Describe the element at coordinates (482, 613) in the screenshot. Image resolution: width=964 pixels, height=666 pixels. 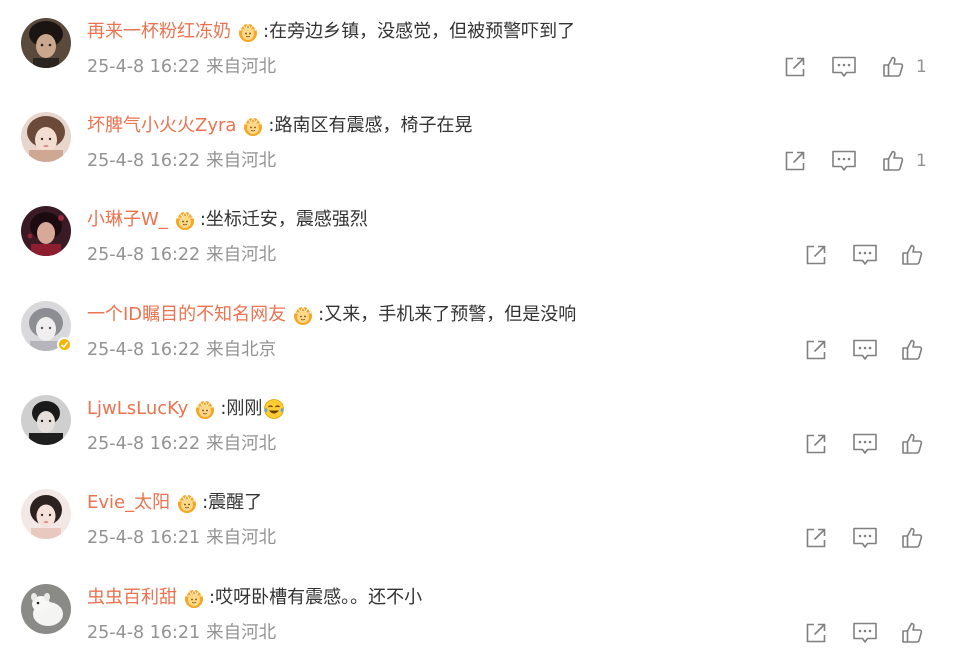
I see `comment-item: 虫虫百利甜 :哎呀卧槽有震感。。还不小 25-4-8 16:21 来自河北` at that location.